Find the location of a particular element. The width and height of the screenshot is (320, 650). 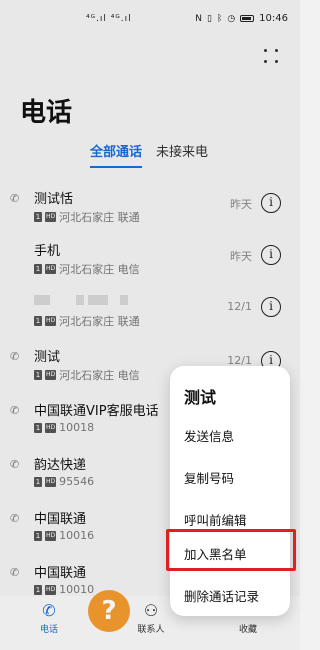

context-menu: 测试 发送信息 复制号码 呼叫前编辑 加入黑名单 删除通话记录 is located at coordinates (230, 491).